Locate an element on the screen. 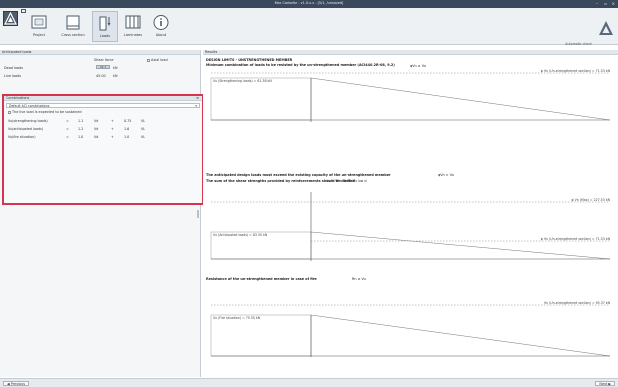 The width and height of the screenshot is (618, 387). ribbon-button-about: About is located at coordinates (161, 26).